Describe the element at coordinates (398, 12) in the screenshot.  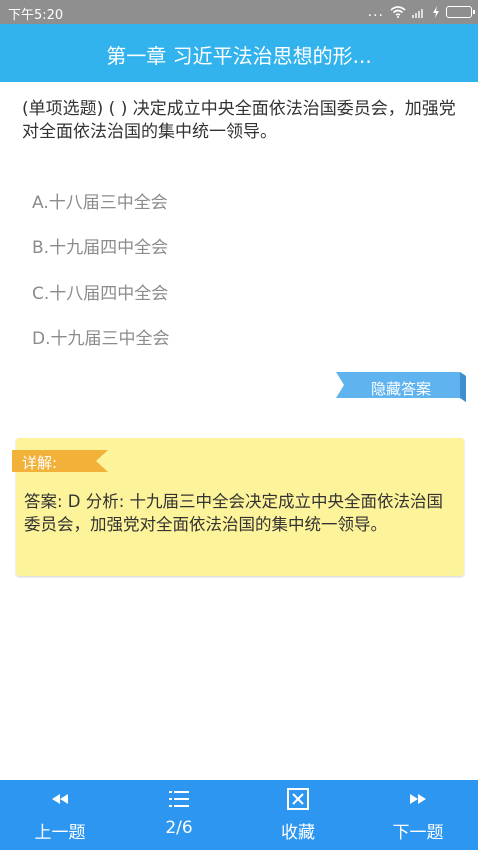
I see `wifi-icon` at that location.